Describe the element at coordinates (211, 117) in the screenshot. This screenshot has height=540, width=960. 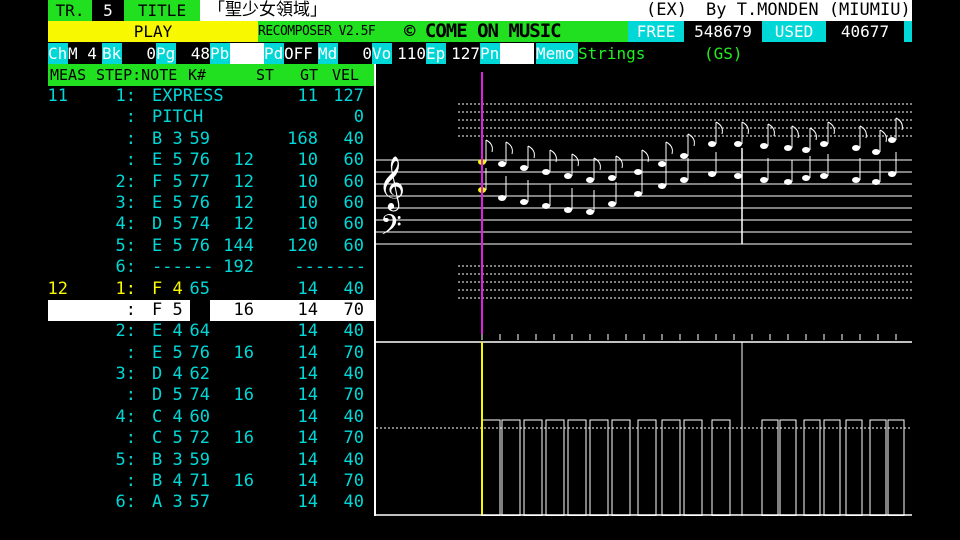
I see `event-row: : PITCH 0` at that location.